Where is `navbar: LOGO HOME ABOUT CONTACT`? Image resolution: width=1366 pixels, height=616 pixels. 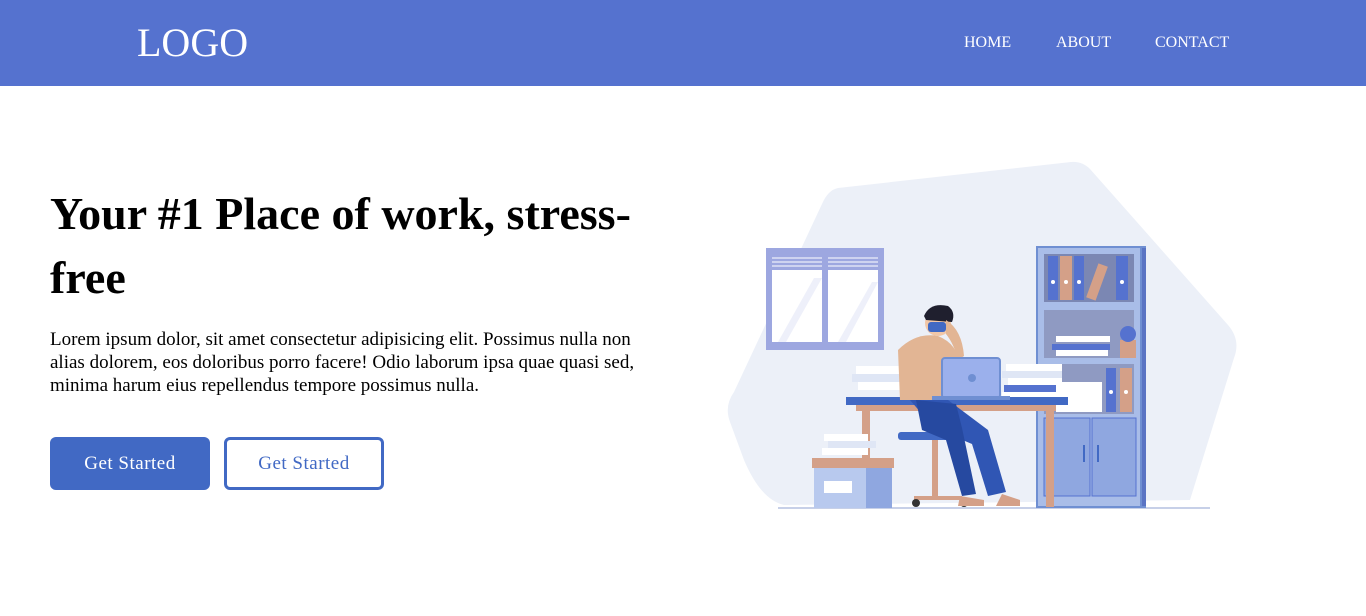
navbar: LOGO HOME ABOUT CONTACT is located at coordinates (683, 43).